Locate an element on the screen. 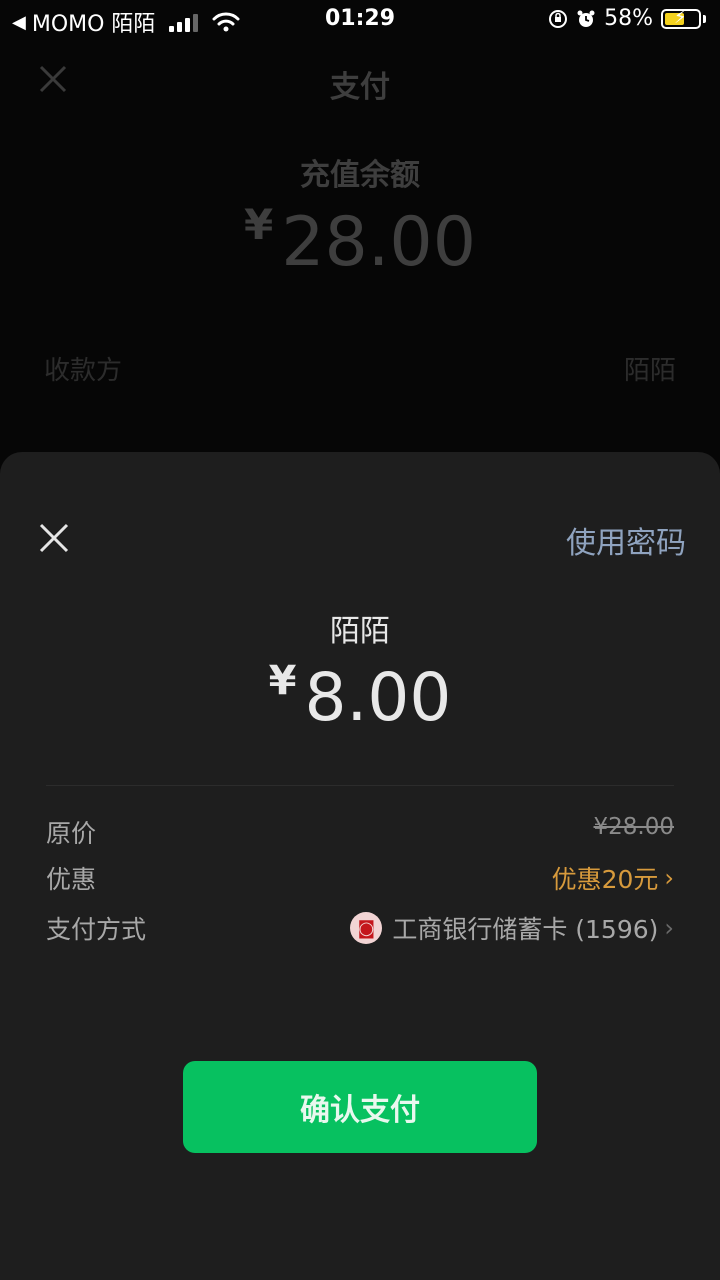  amount-value: 28.00 is located at coordinates (378, 242).